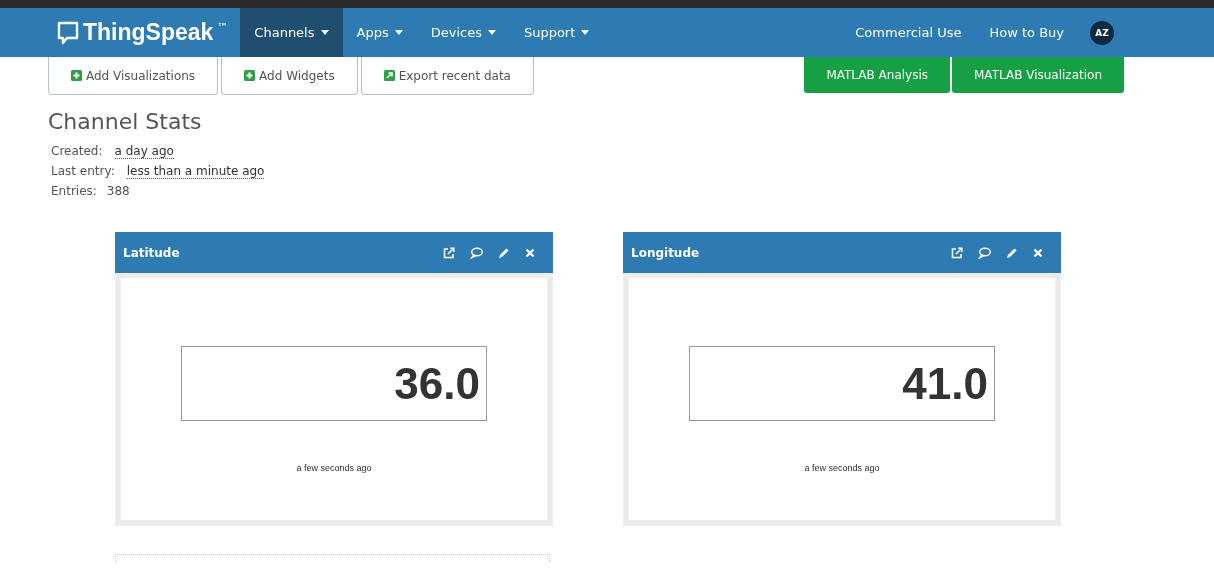 The image size is (1214, 571). I want to click on toolbar-button: Add Widgets, so click(289, 76).